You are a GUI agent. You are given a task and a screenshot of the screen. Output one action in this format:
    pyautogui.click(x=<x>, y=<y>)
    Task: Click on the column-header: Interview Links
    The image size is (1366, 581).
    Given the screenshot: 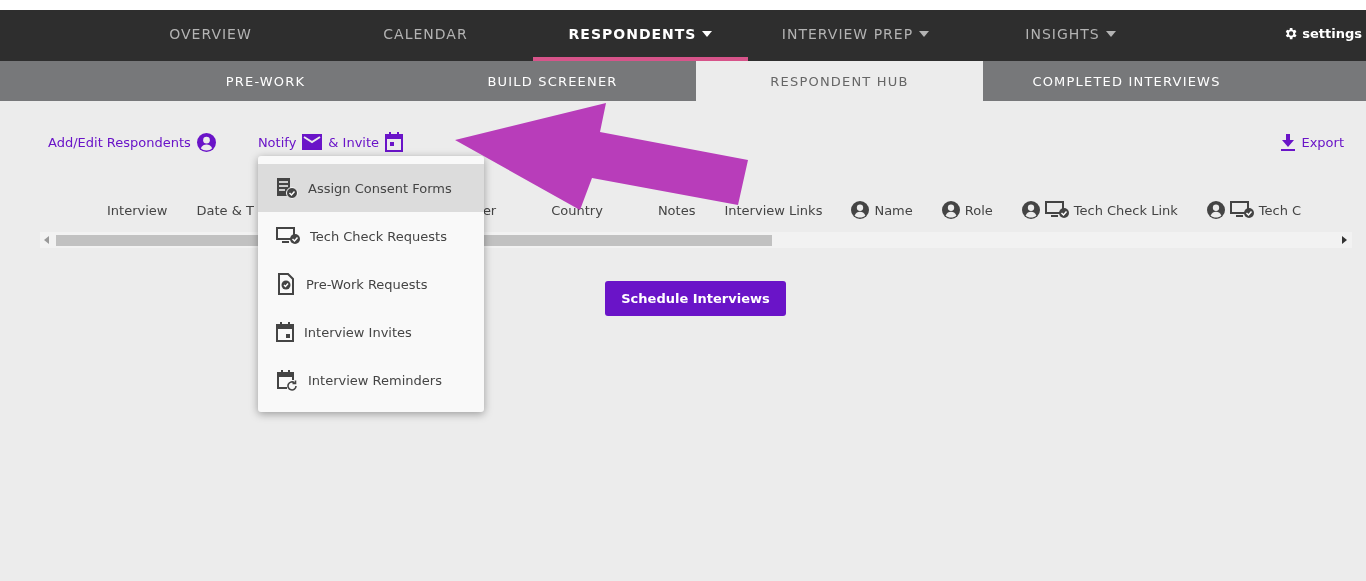 What is the action you would take?
    pyautogui.click(x=773, y=210)
    